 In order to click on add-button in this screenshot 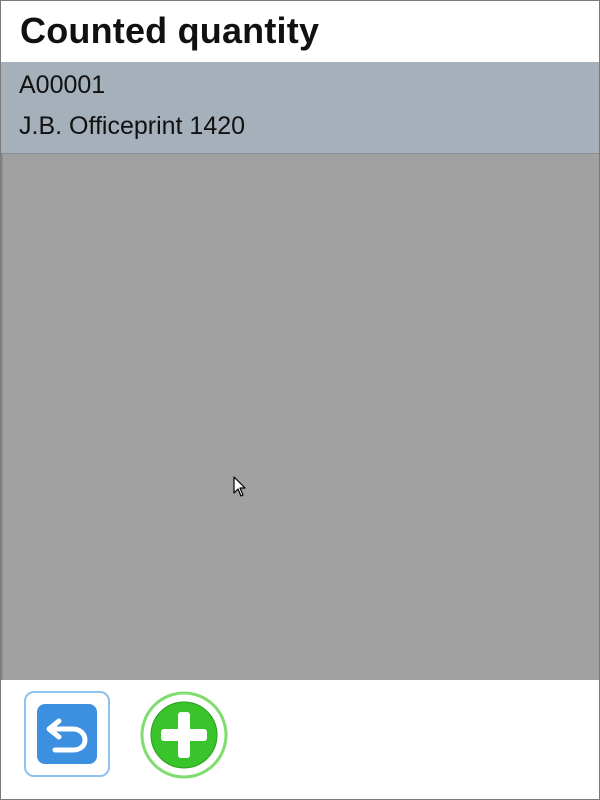, I will do `click(184, 735)`.